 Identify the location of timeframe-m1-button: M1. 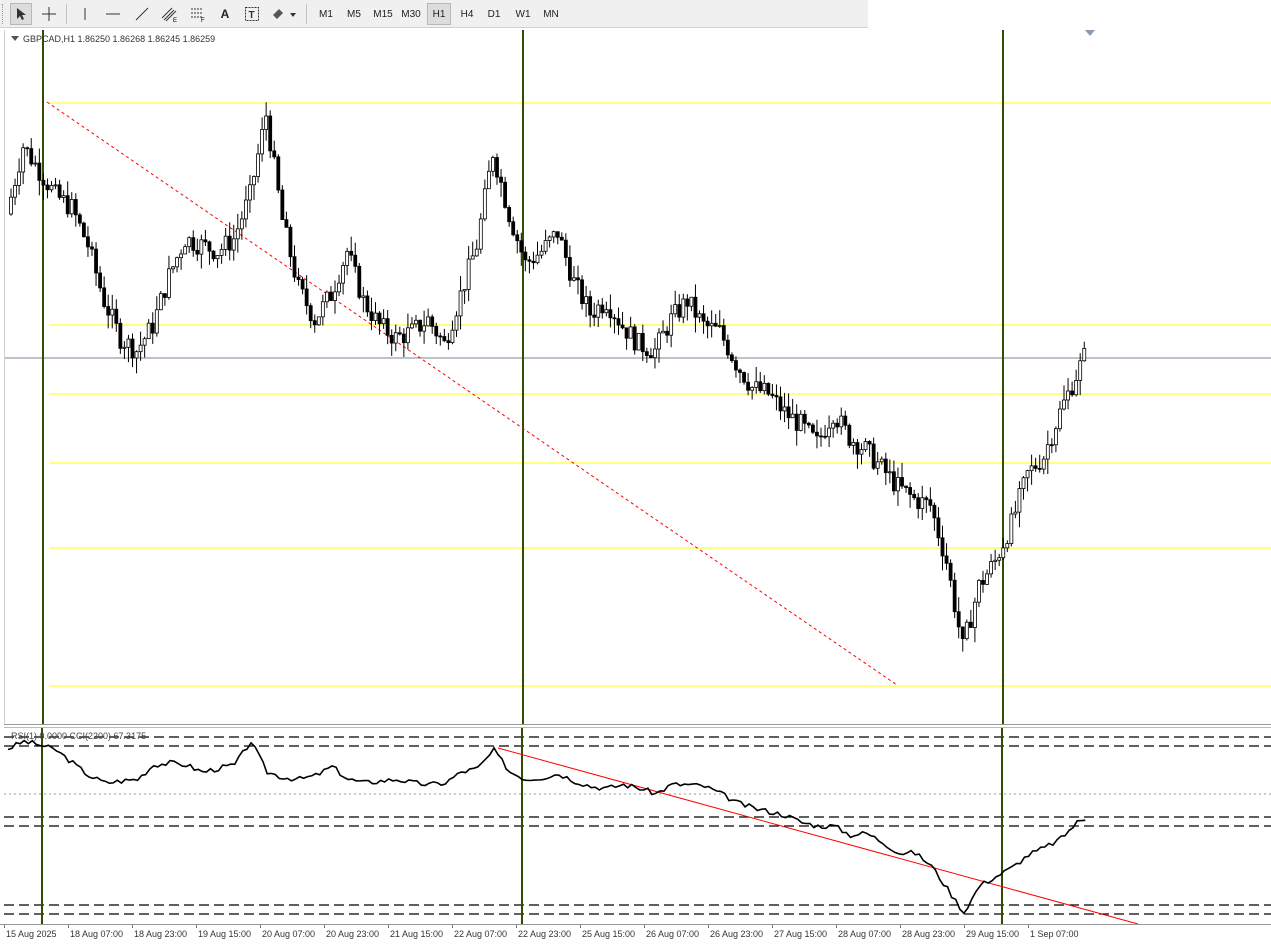
(326, 14).